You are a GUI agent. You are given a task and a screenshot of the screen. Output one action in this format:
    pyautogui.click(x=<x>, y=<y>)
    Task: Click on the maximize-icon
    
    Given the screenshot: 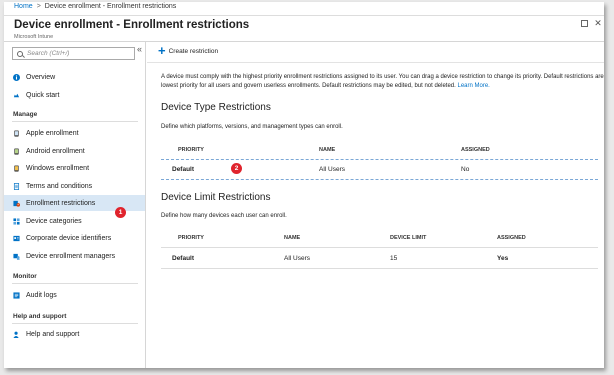 What is the action you would take?
    pyautogui.click(x=584, y=23)
    